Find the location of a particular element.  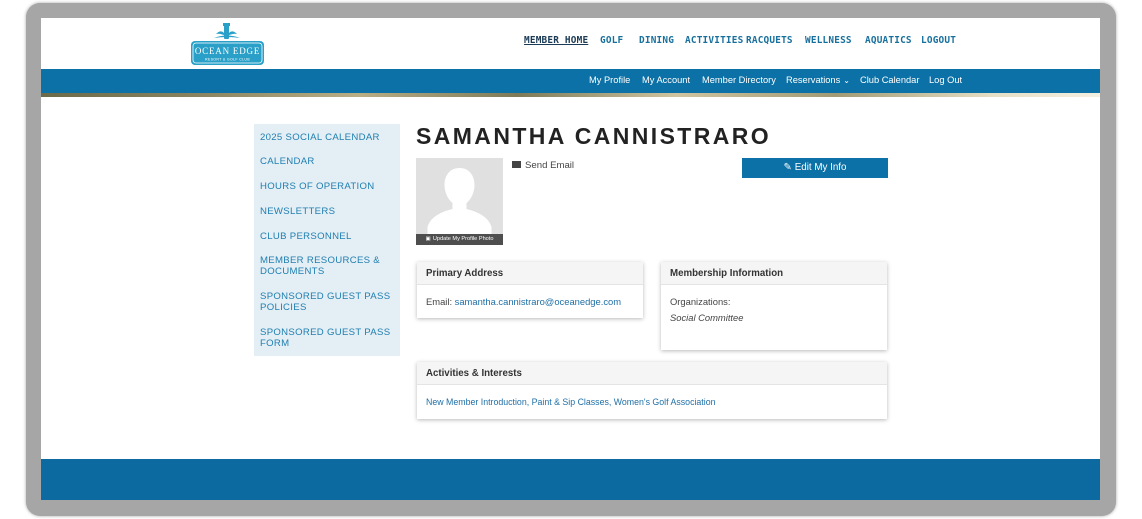

subnav-log-out: Log Out is located at coordinates (945, 80).